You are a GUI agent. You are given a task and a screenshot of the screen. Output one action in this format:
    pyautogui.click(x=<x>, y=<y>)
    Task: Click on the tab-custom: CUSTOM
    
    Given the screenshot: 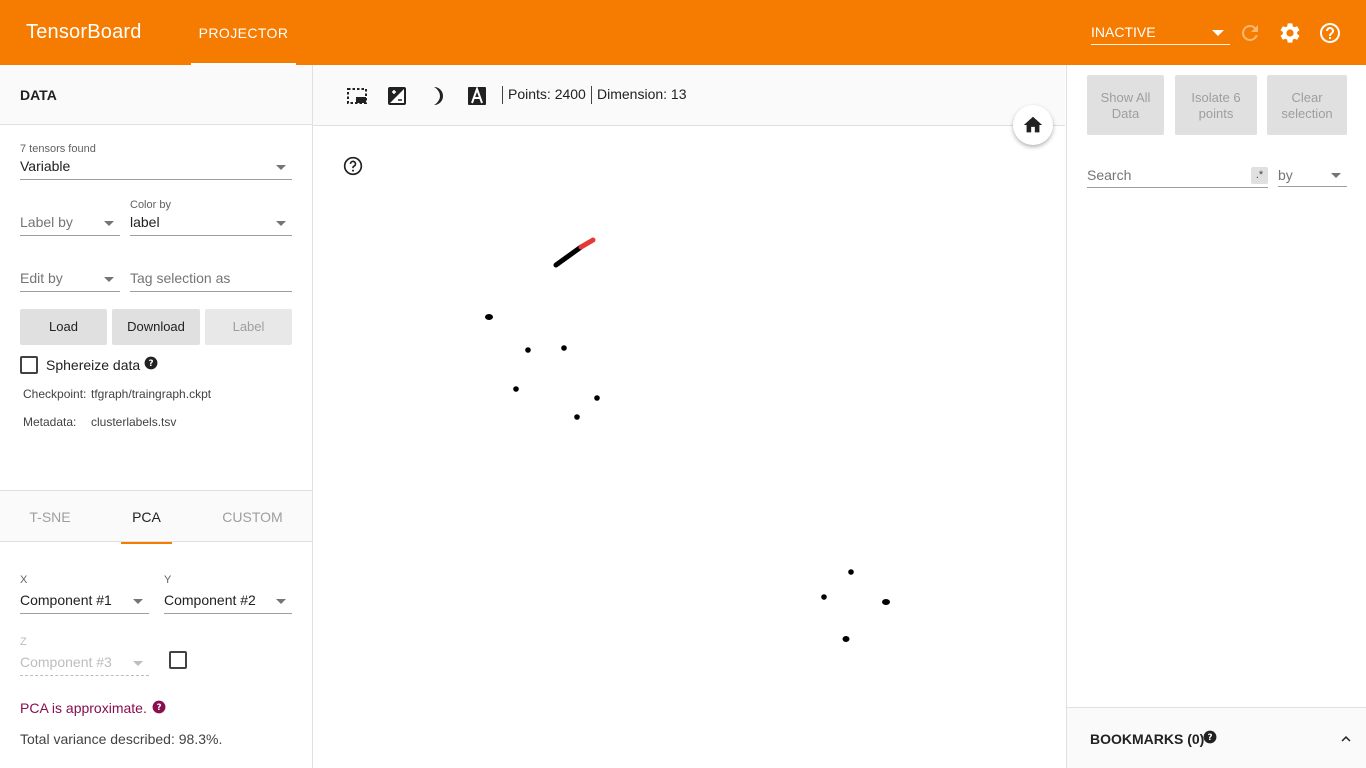 What is the action you would take?
    pyautogui.click(x=252, y=517)
    